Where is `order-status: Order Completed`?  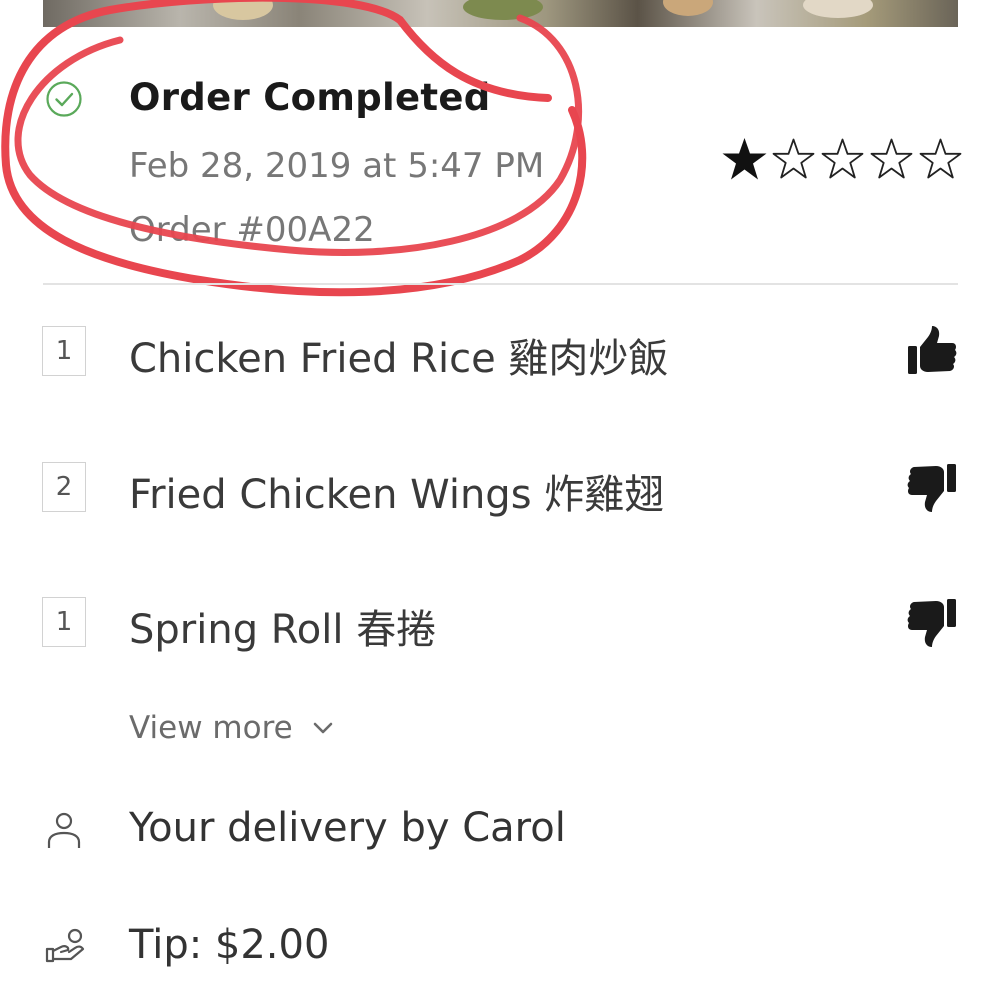 order-status: Order Completed is located at coordinates (310, 97).